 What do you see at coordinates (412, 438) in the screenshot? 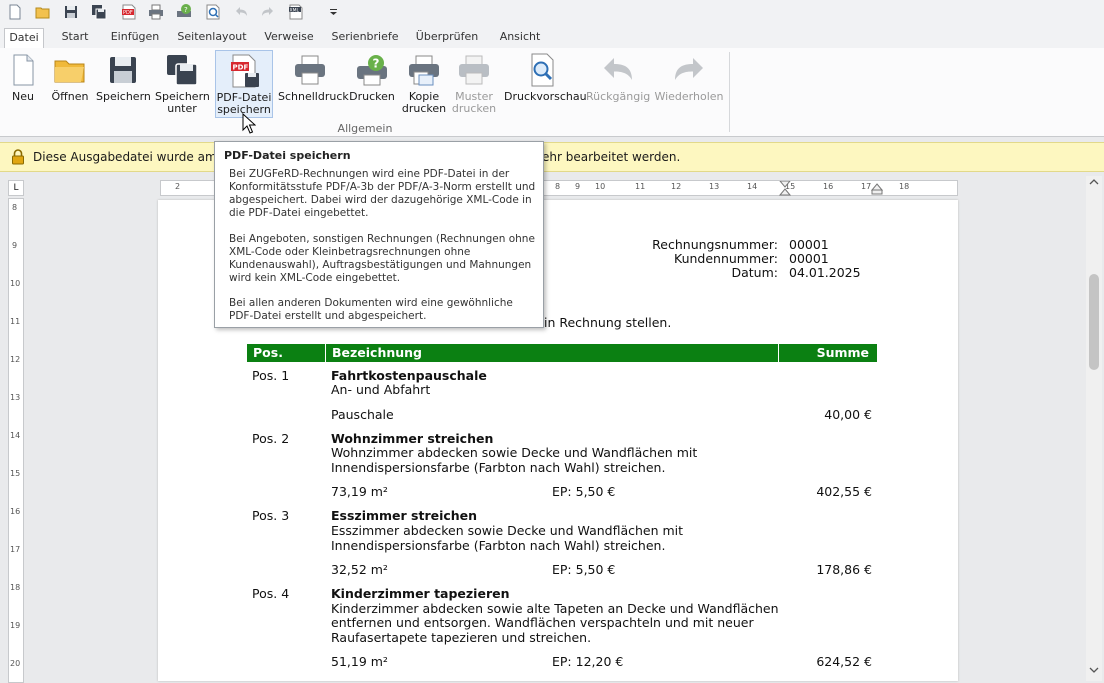
I see `item-title: Wohnzimmer streichen` at bounding box center [412, 438].